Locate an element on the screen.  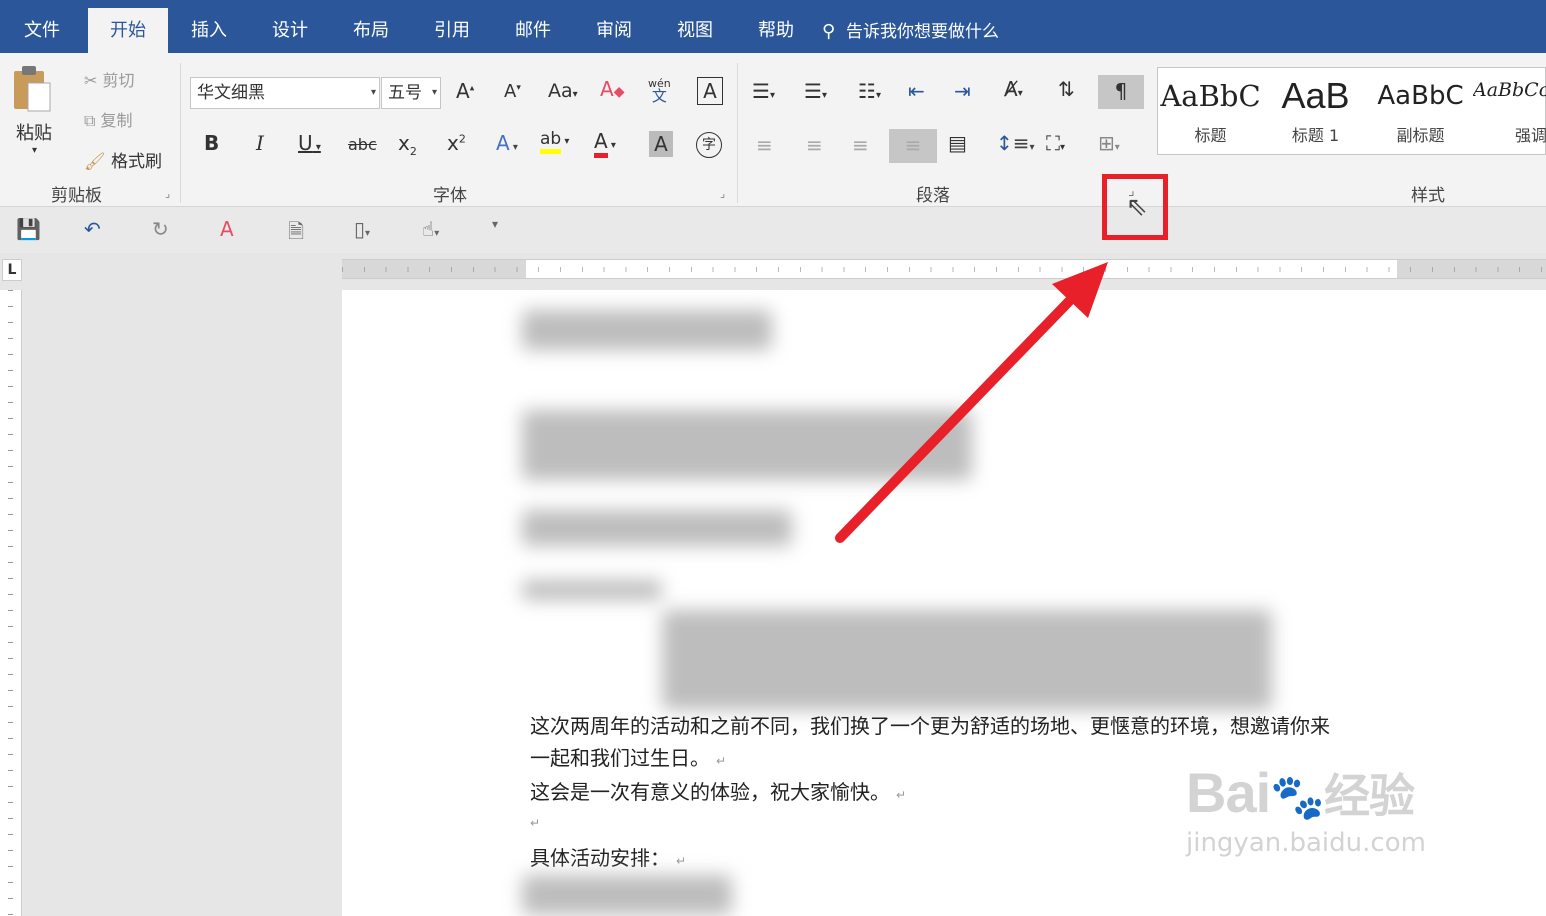
document-text-line: 具体活动安排： ↵ is located at coordinates (608, 858).